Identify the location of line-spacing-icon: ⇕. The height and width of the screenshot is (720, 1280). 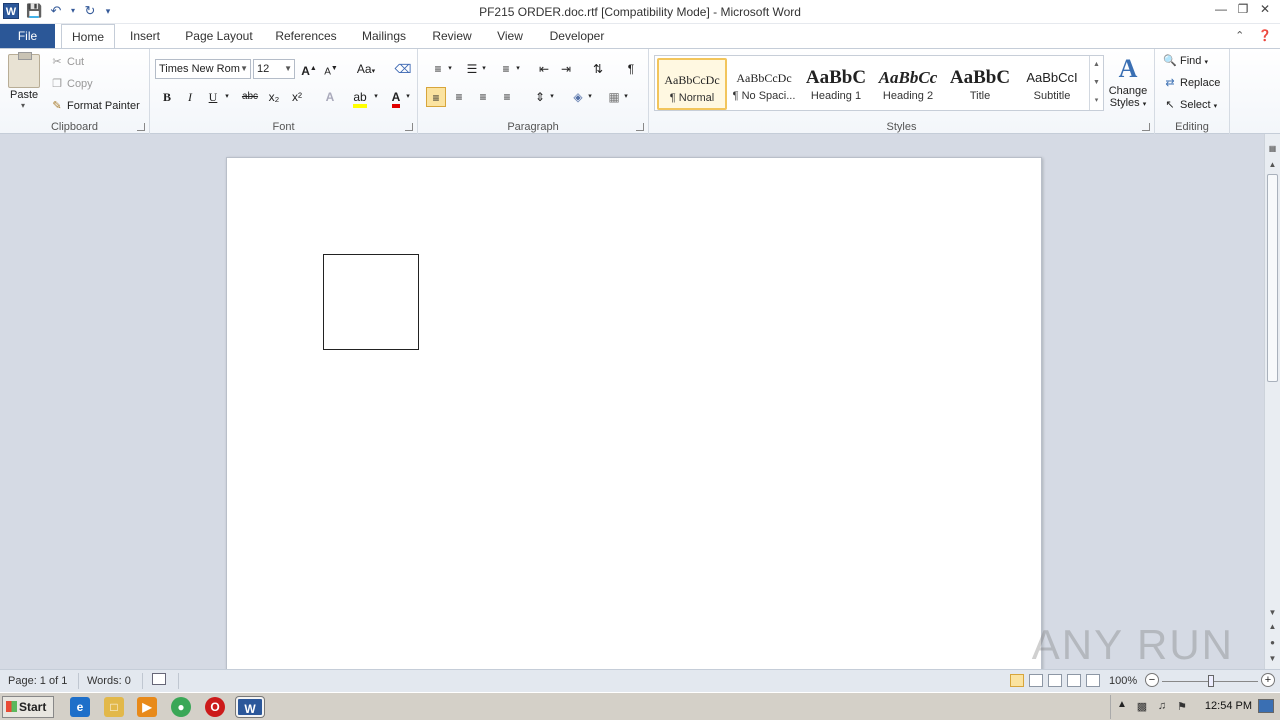
(540, 97).